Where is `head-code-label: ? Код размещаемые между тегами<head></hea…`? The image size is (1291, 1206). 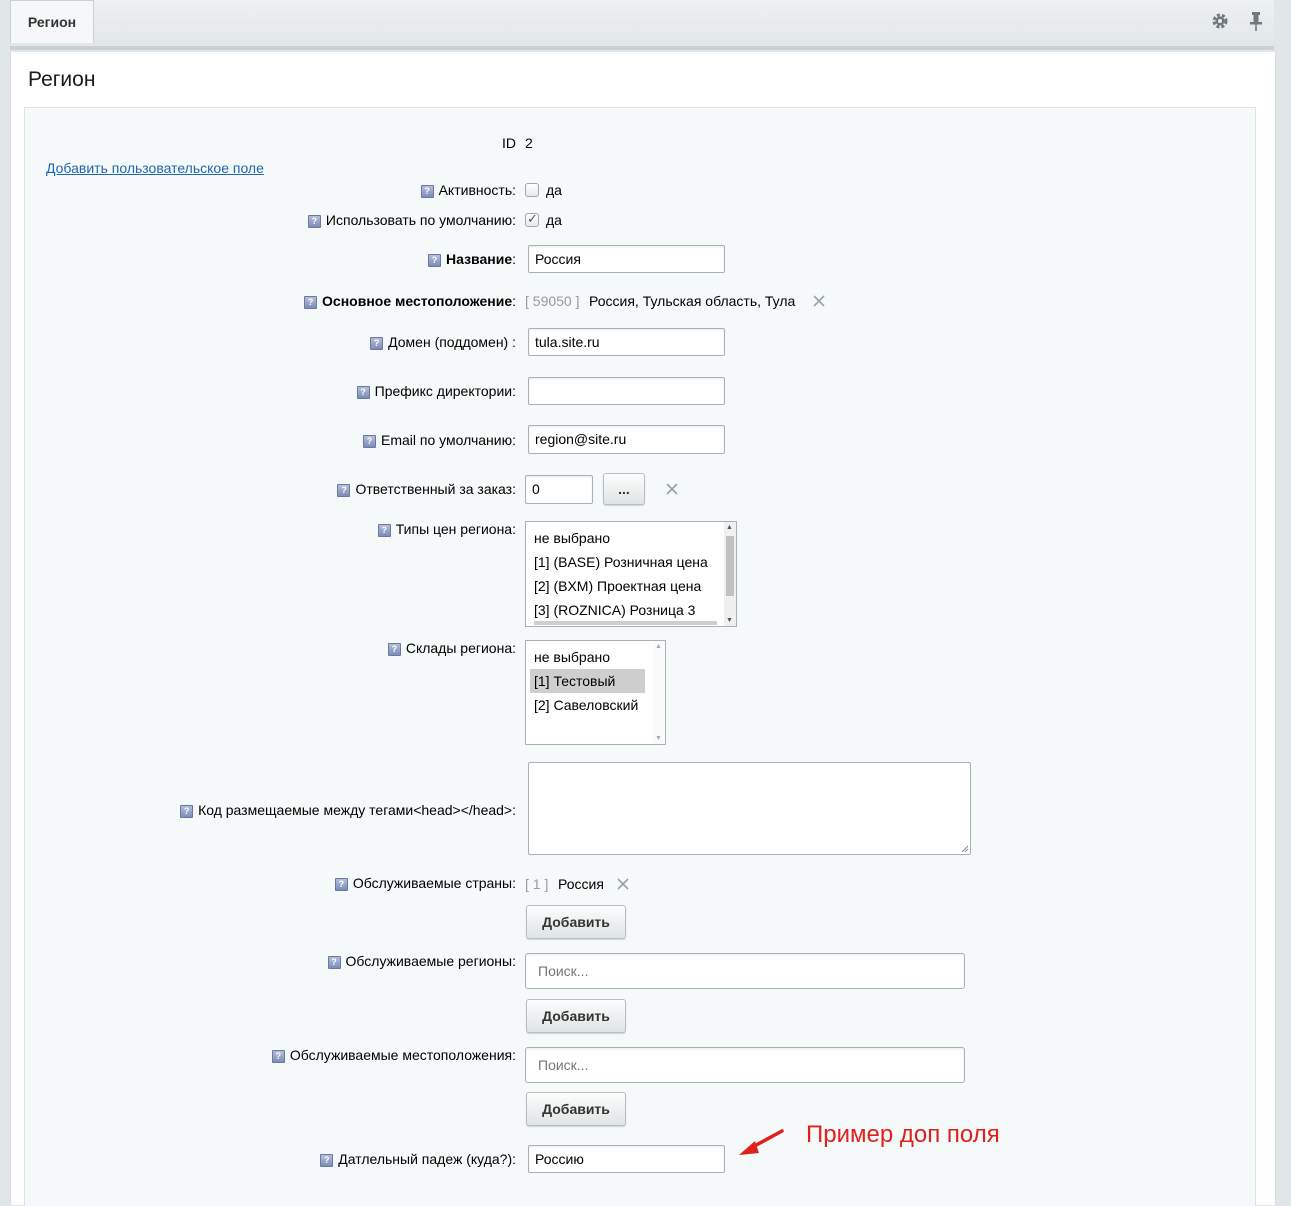
head-code-label: ? Код размещаемые между тегами<head></hea… is located at coordinates (348, 810).